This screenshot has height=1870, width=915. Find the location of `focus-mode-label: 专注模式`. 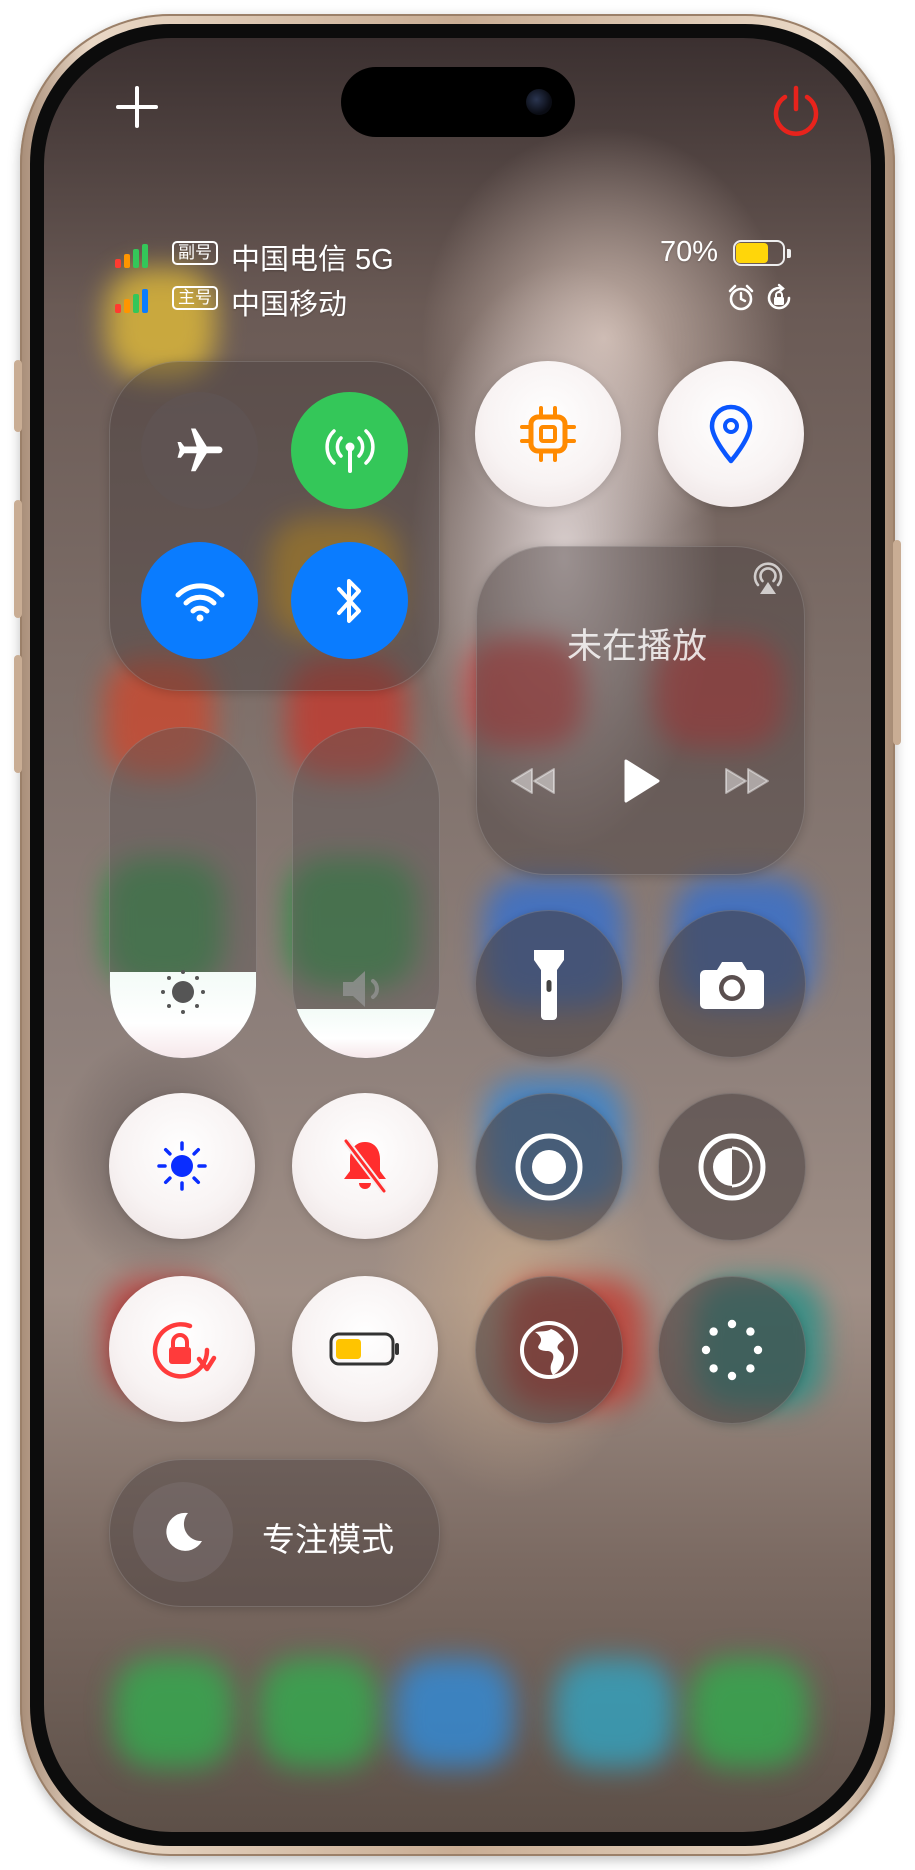

focus-mode-label: 专注模式 is located at coordinates (328, 1539).